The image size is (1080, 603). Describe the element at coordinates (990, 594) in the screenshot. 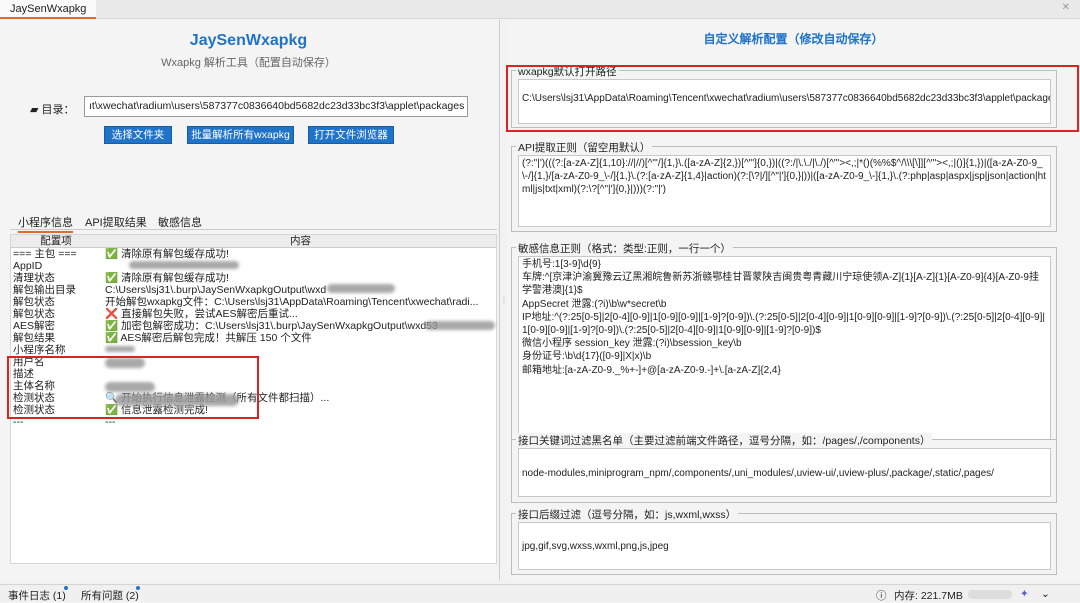

I see `memory-bar` at that location.